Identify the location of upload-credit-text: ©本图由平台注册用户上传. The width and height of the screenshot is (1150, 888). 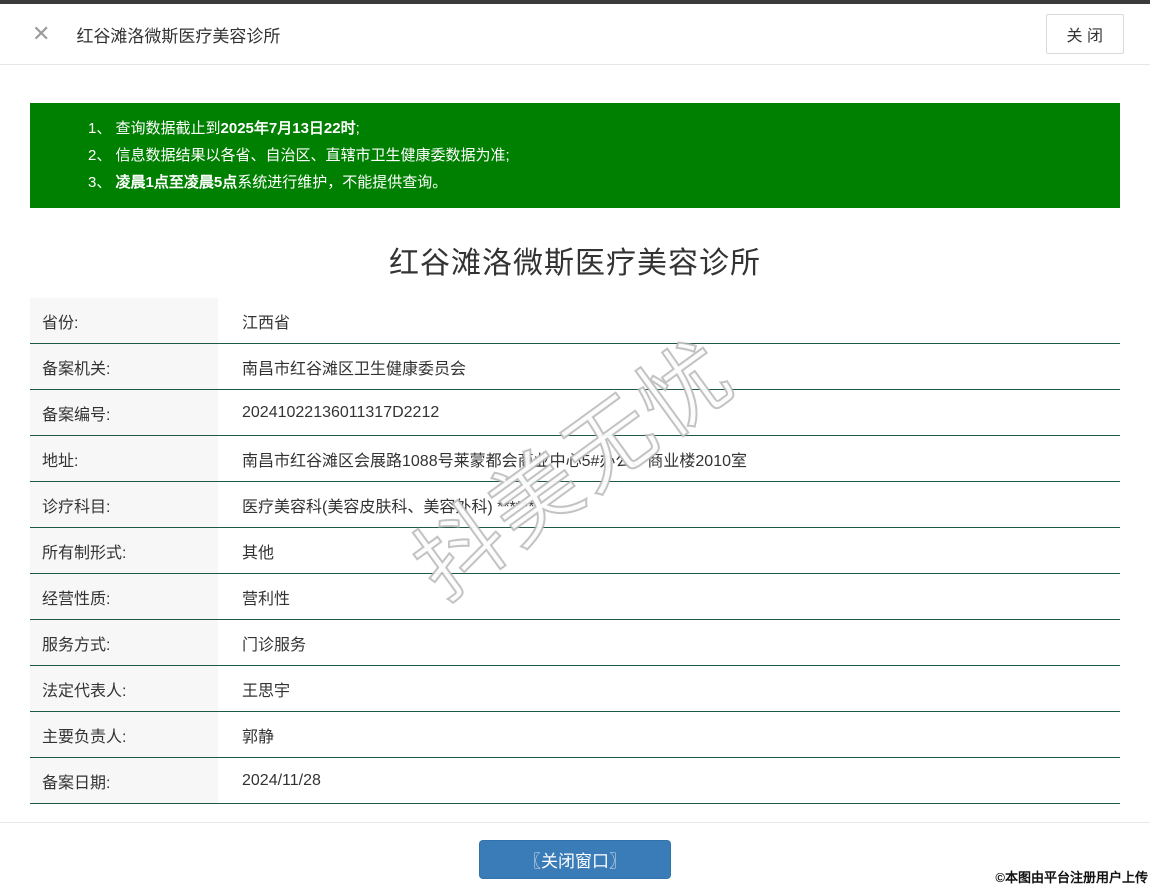
(1071, 877).